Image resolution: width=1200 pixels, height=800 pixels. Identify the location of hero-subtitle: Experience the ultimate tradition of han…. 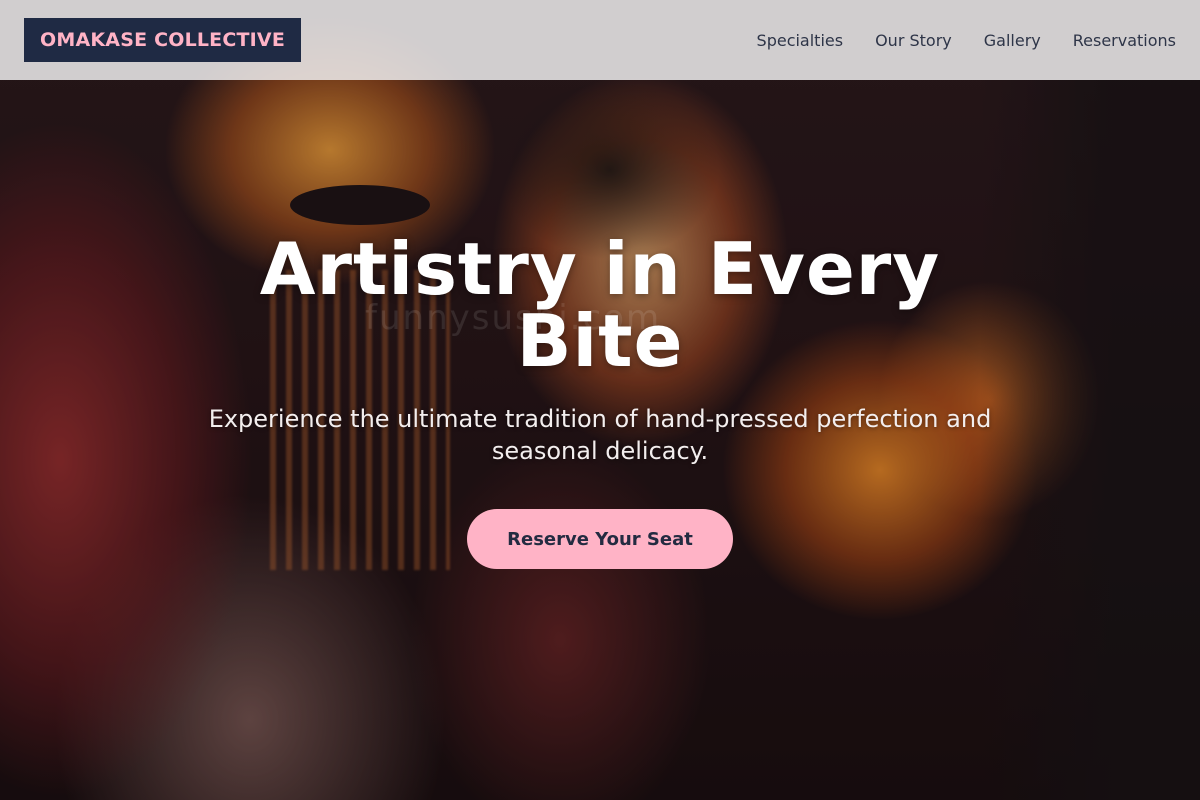
(600, 435).